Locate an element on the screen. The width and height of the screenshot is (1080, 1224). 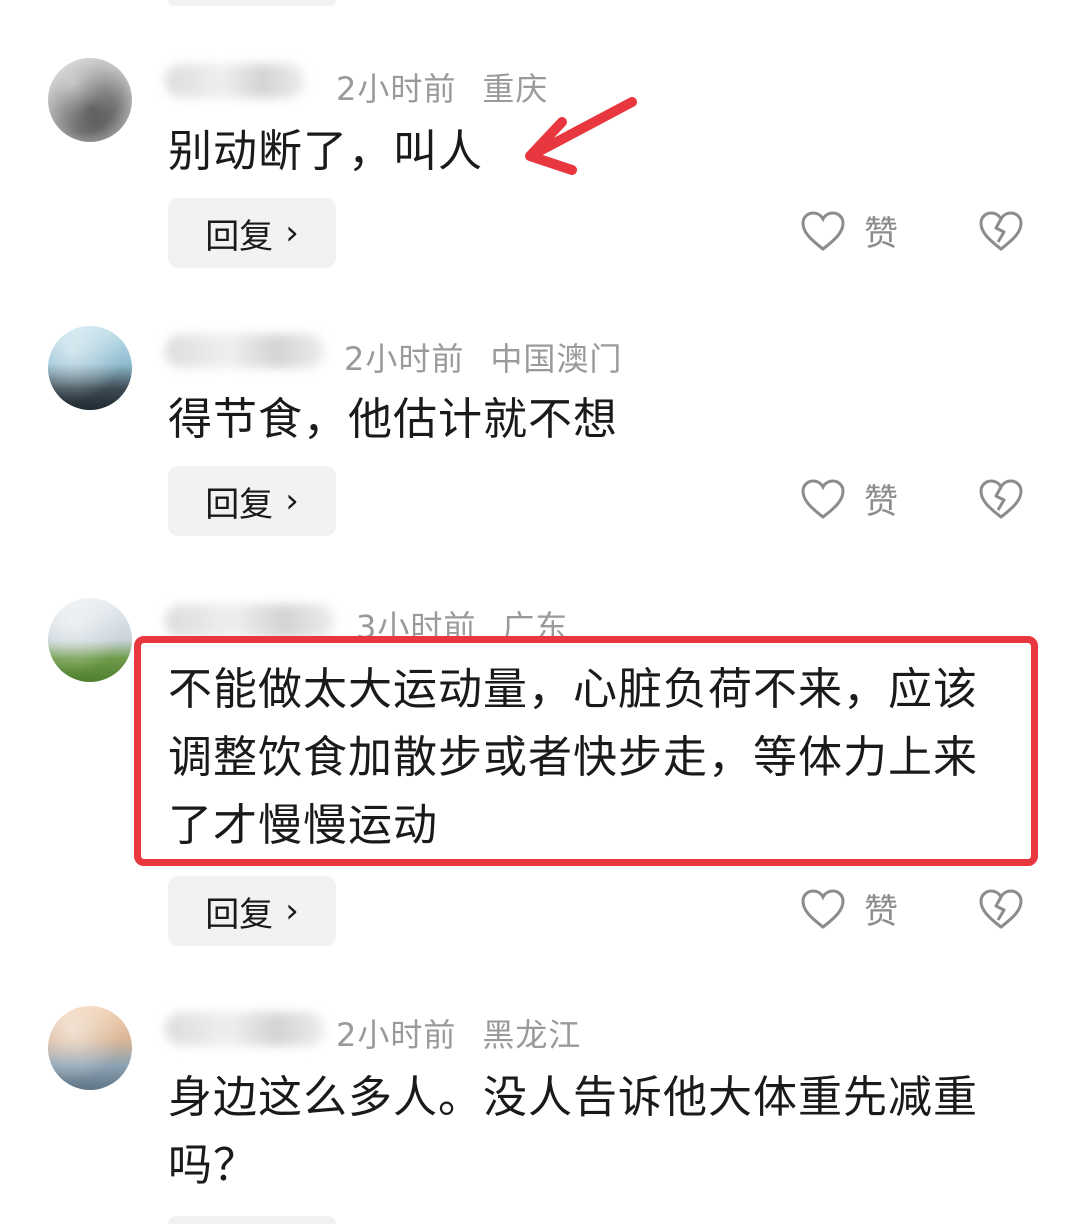
comment-location: 黑龙江 is located at coordinates (532, 1035).